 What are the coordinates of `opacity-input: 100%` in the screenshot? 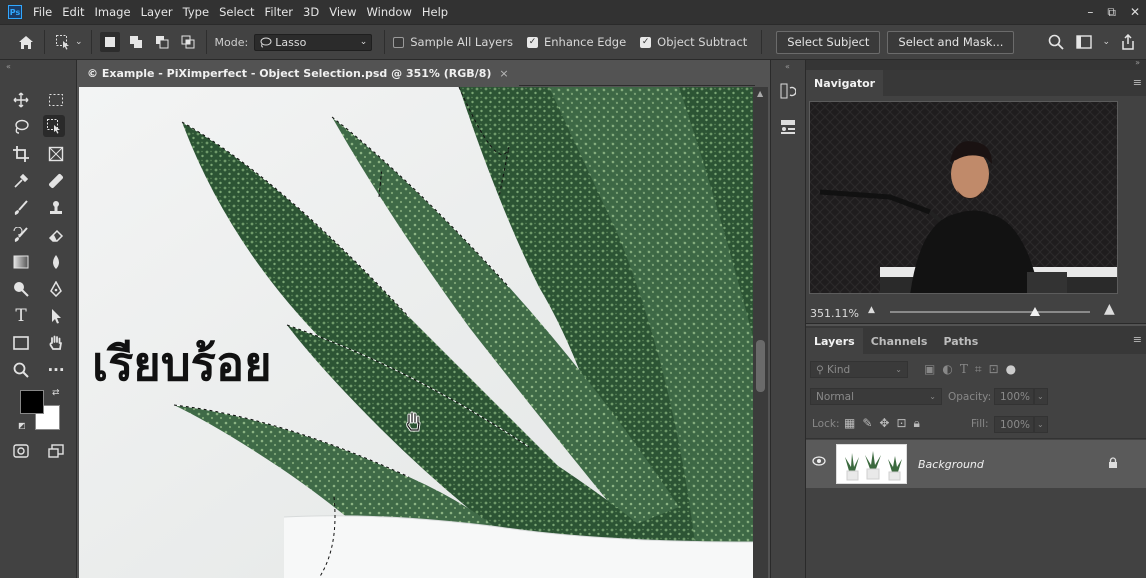 It's located at (1014, 396).